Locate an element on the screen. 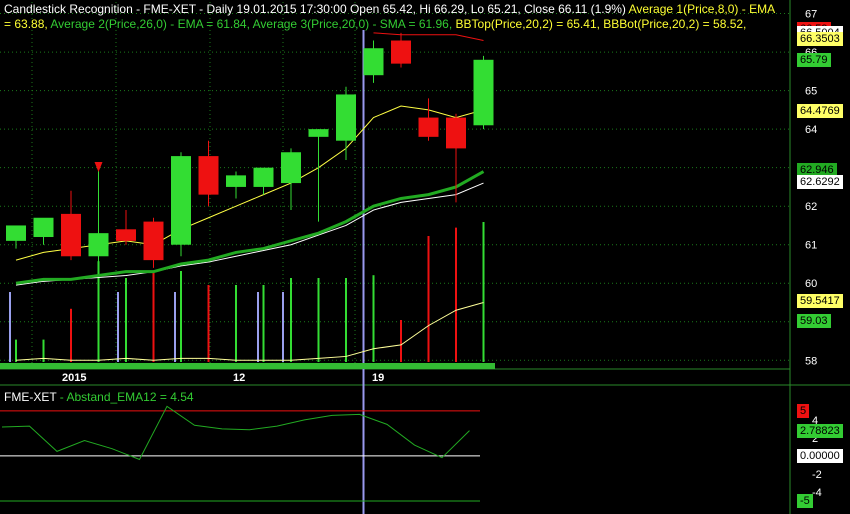 This screenshot has width=850, height=514. bbtop-line is located at coordinates (428, 37).